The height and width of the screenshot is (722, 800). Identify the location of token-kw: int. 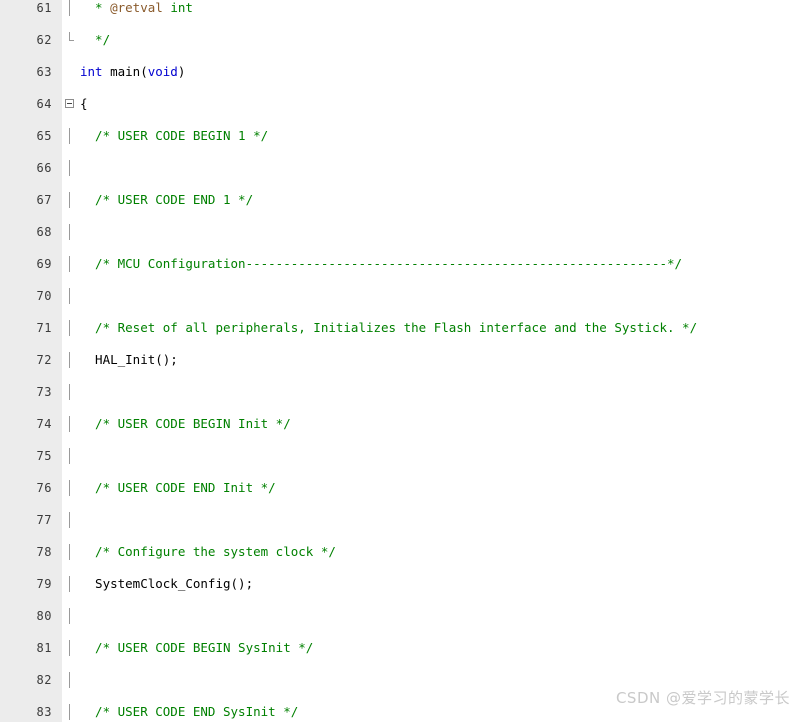
(91, 71).